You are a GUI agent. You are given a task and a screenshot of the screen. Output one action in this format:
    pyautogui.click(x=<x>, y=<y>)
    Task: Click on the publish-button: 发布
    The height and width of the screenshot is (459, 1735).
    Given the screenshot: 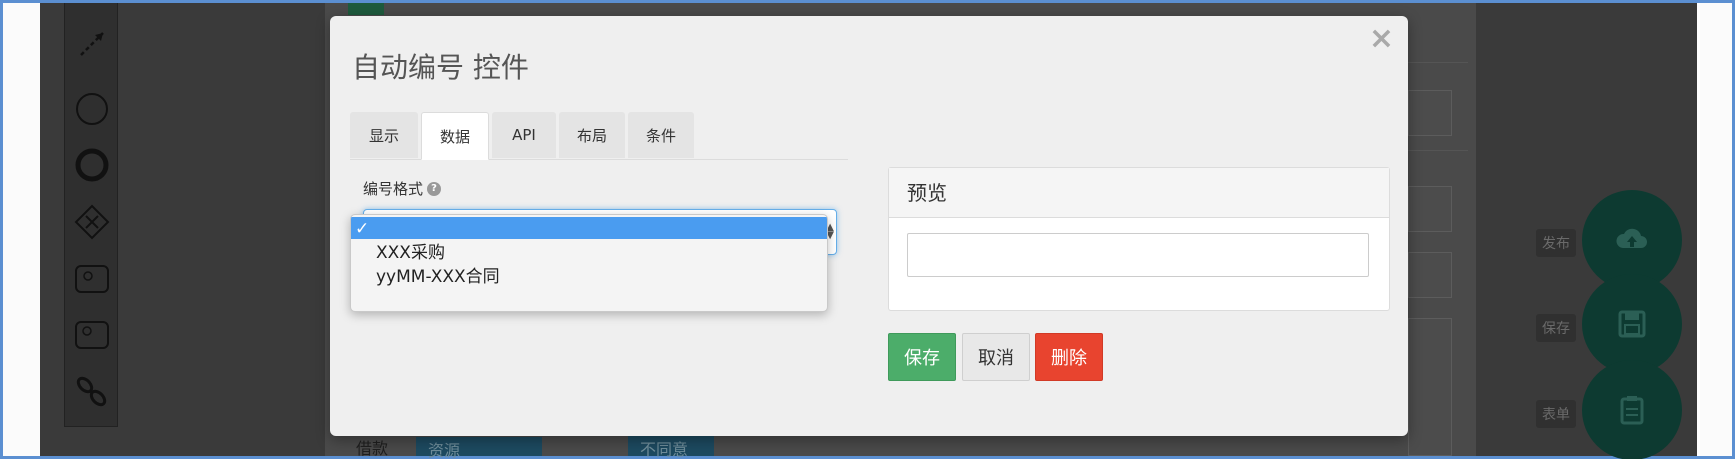 What is the action you would take?
    pyautogui.click(x=1556, y=243)
    